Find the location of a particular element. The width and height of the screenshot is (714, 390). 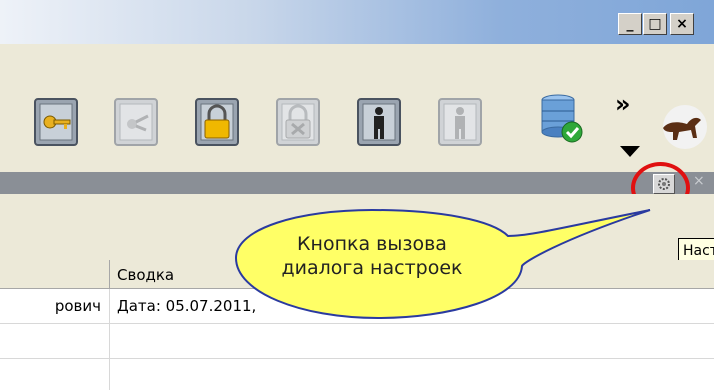

unlock-safe-icon is located at coordinates (298, 122).